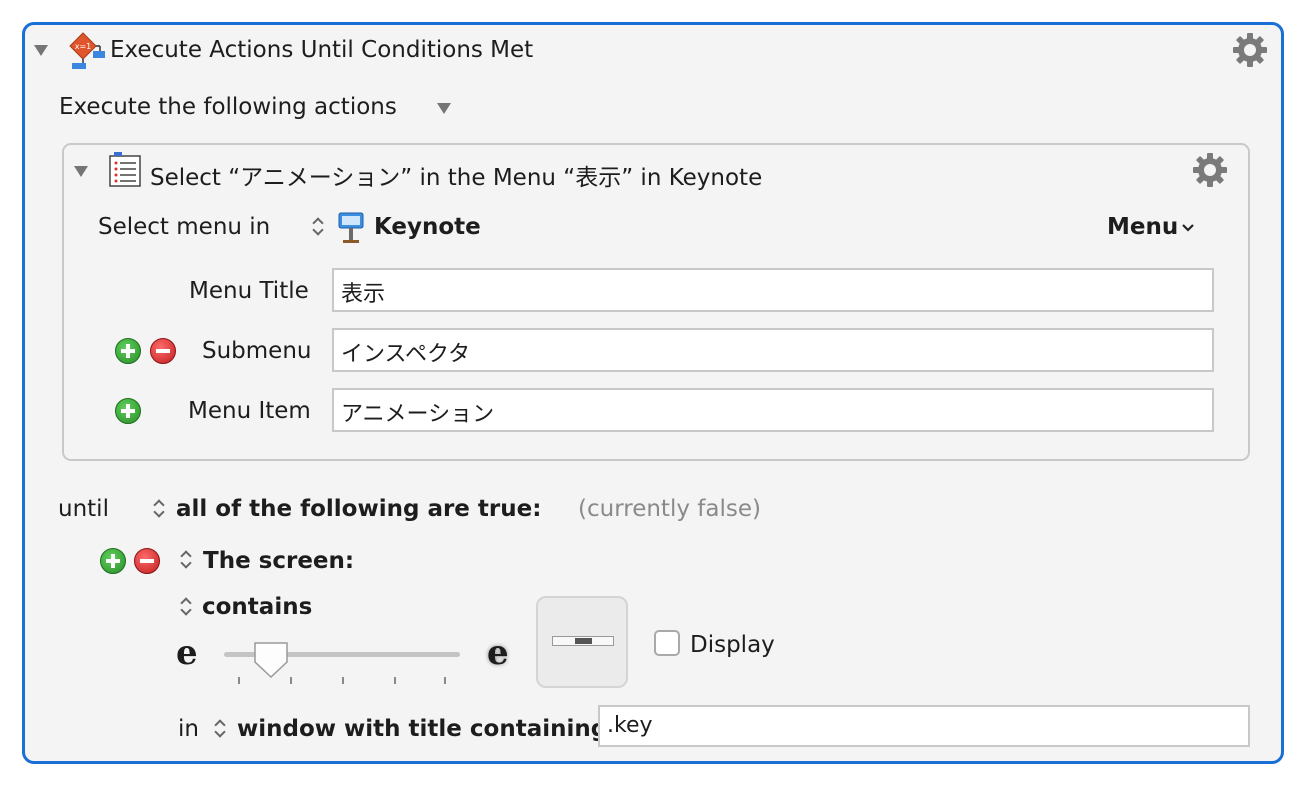 Image resolution: width=1312 pixels, height=796 pixels. I want to click on in-label: in, so click(188, 729).